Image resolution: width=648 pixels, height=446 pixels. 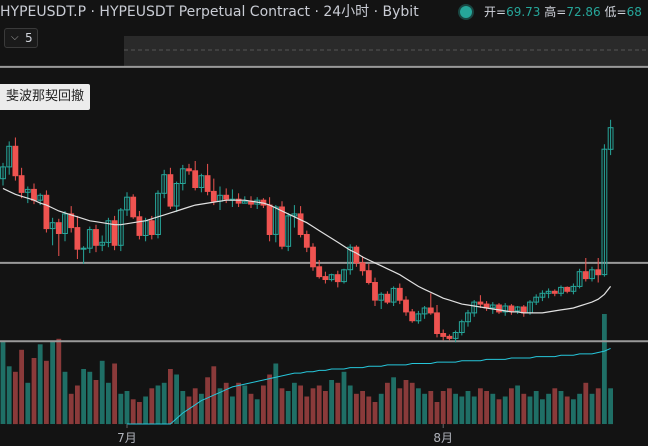 I want to click on indicator-count: 5, so click(x=29, y=38).